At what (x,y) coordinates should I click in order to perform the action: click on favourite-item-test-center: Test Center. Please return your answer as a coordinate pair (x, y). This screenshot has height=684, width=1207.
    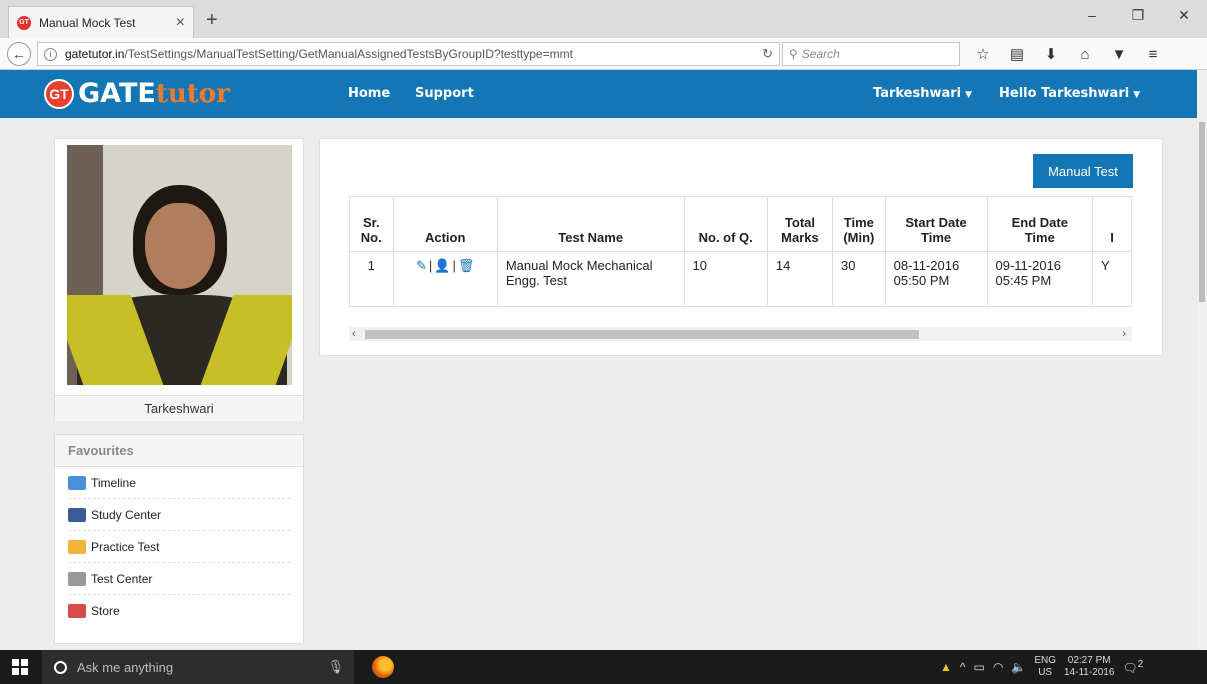
    Looking at the image, I should click on (179, 579).